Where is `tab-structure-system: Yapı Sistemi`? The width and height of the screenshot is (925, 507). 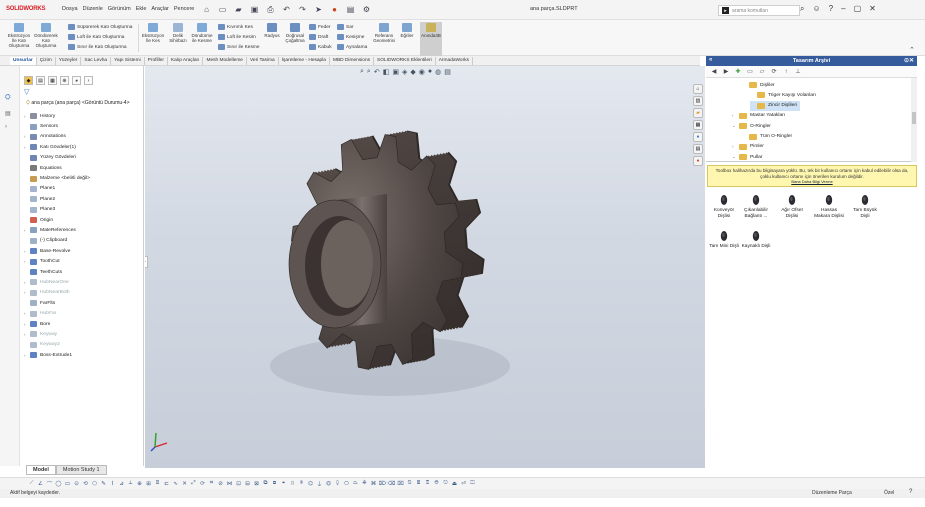
tab-structure-system: Yapı Sistemi is located at coordinates (128, 60).